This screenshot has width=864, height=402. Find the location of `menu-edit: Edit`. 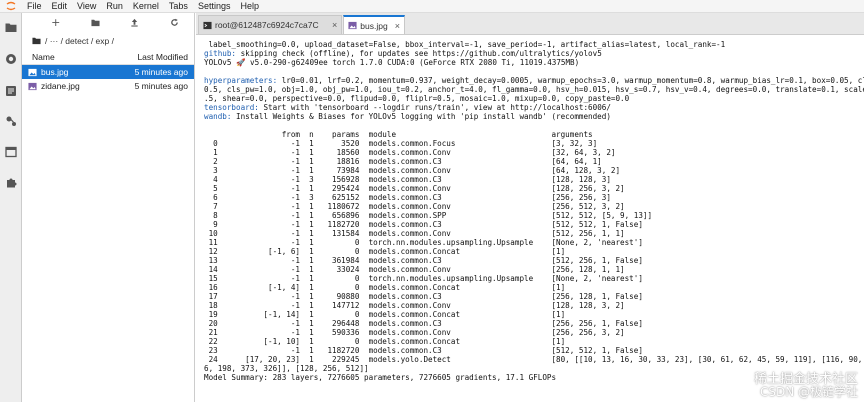

menu-edit: Edit is located at coordinates (60, 6).